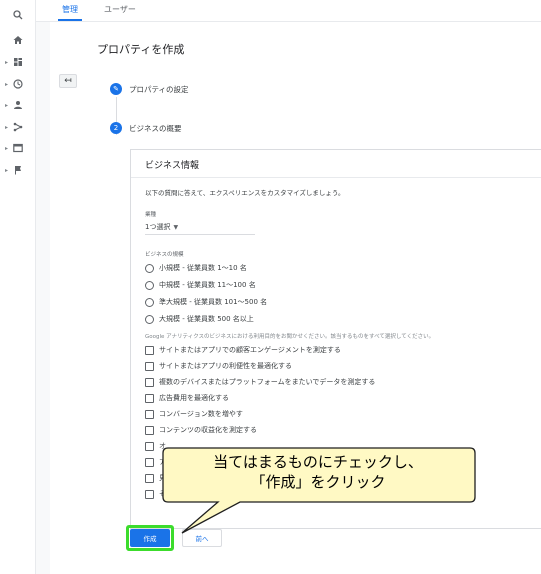  Describe the element at coordinates (250, 350) in the screenshot. I see `checkbox-label: サイトまたはアプリでの顧客エンゲージメントを測定する` at that location.